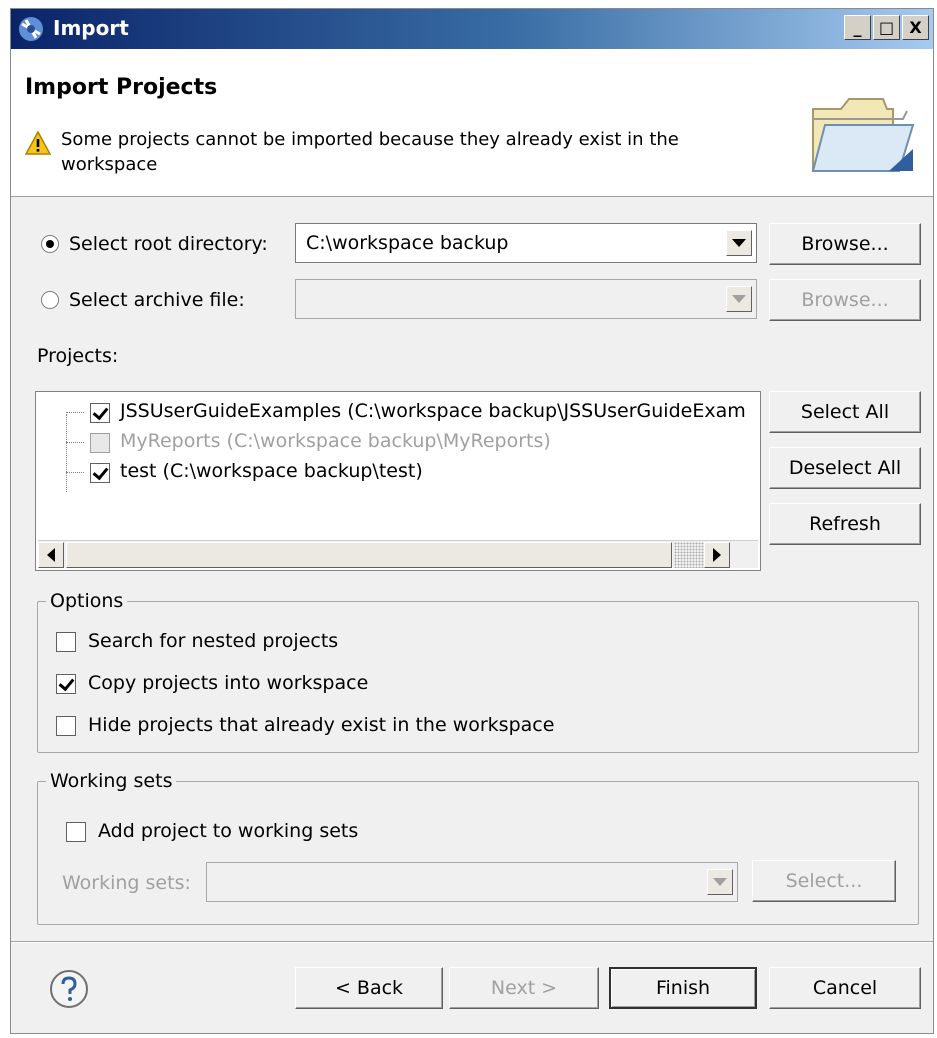 Image resolution: width=937 pixels, height=1038 pixels. What do you see at coordinates (886, 27) in the screenshot?
I see `maximize-button: □` at bounding box center [886, 27].